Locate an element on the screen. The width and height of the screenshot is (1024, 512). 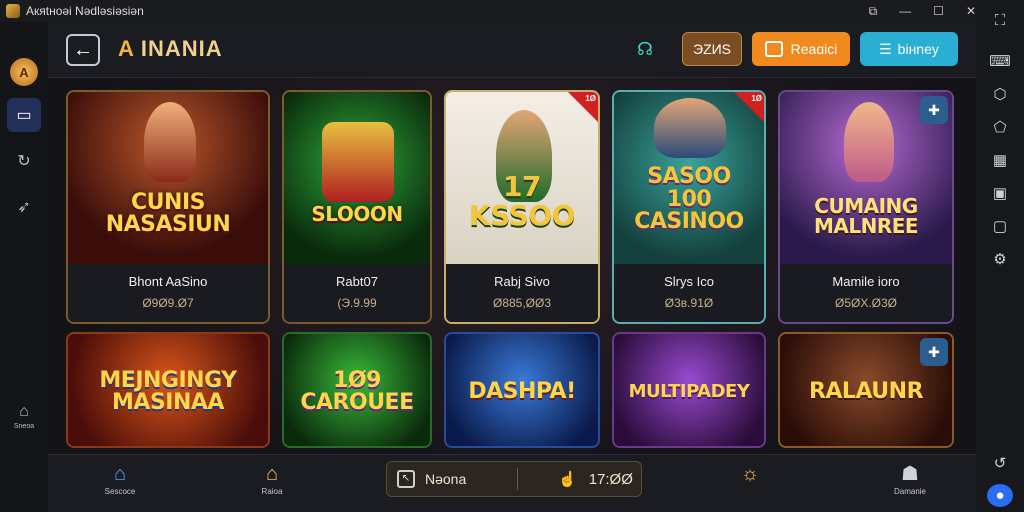
shake-icon: ⬠ is located at coordinates (1000, 126).